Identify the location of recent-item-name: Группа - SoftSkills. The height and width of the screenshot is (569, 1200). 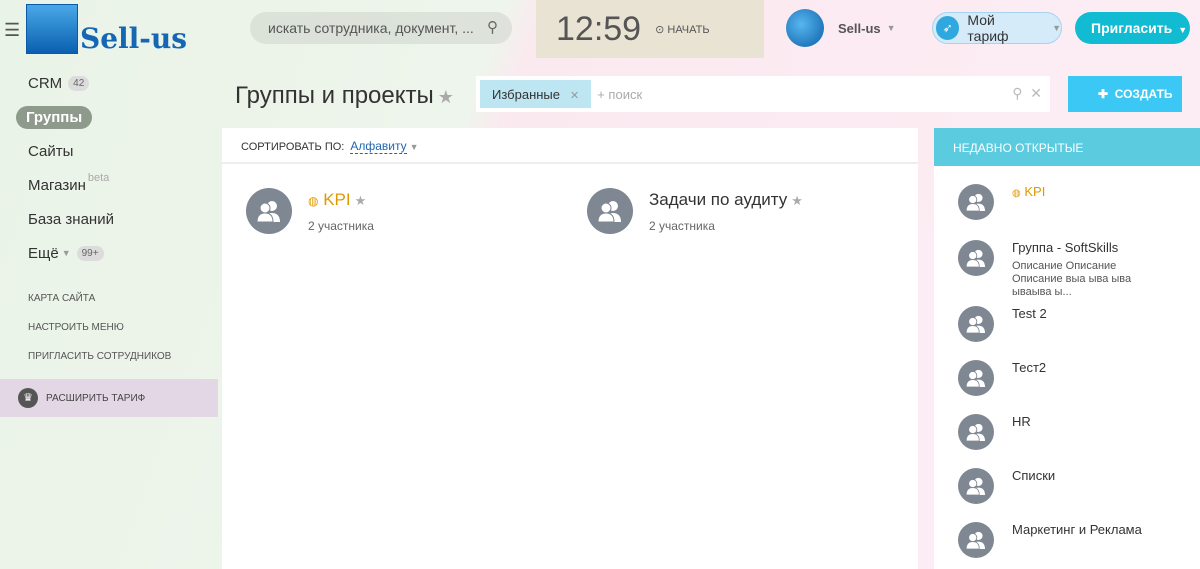
(1082, 247).